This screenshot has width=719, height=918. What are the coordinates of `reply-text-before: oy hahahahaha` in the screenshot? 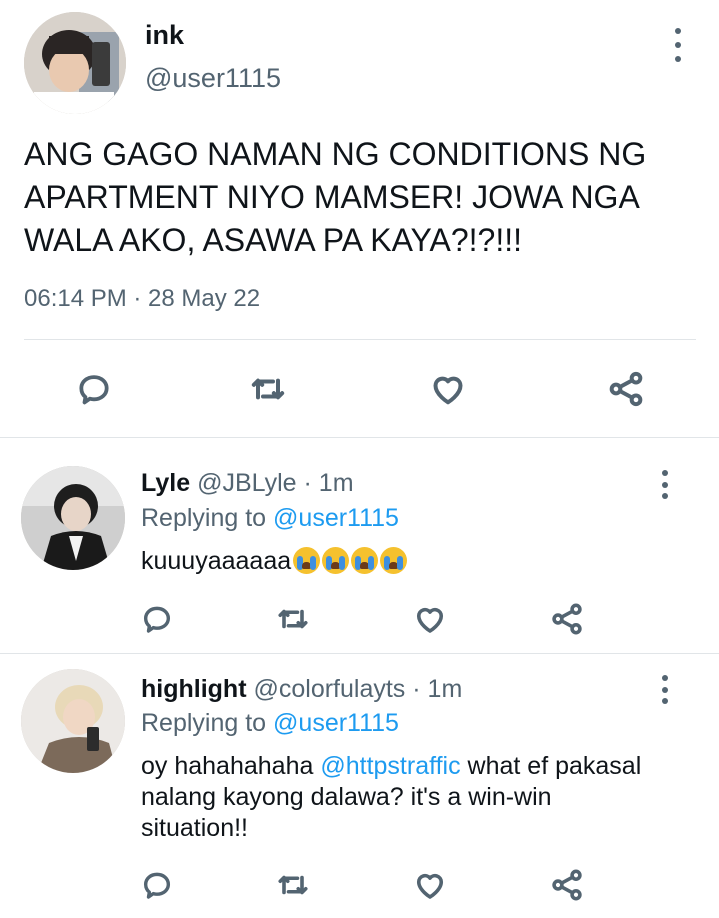 It's located at (231, 766).